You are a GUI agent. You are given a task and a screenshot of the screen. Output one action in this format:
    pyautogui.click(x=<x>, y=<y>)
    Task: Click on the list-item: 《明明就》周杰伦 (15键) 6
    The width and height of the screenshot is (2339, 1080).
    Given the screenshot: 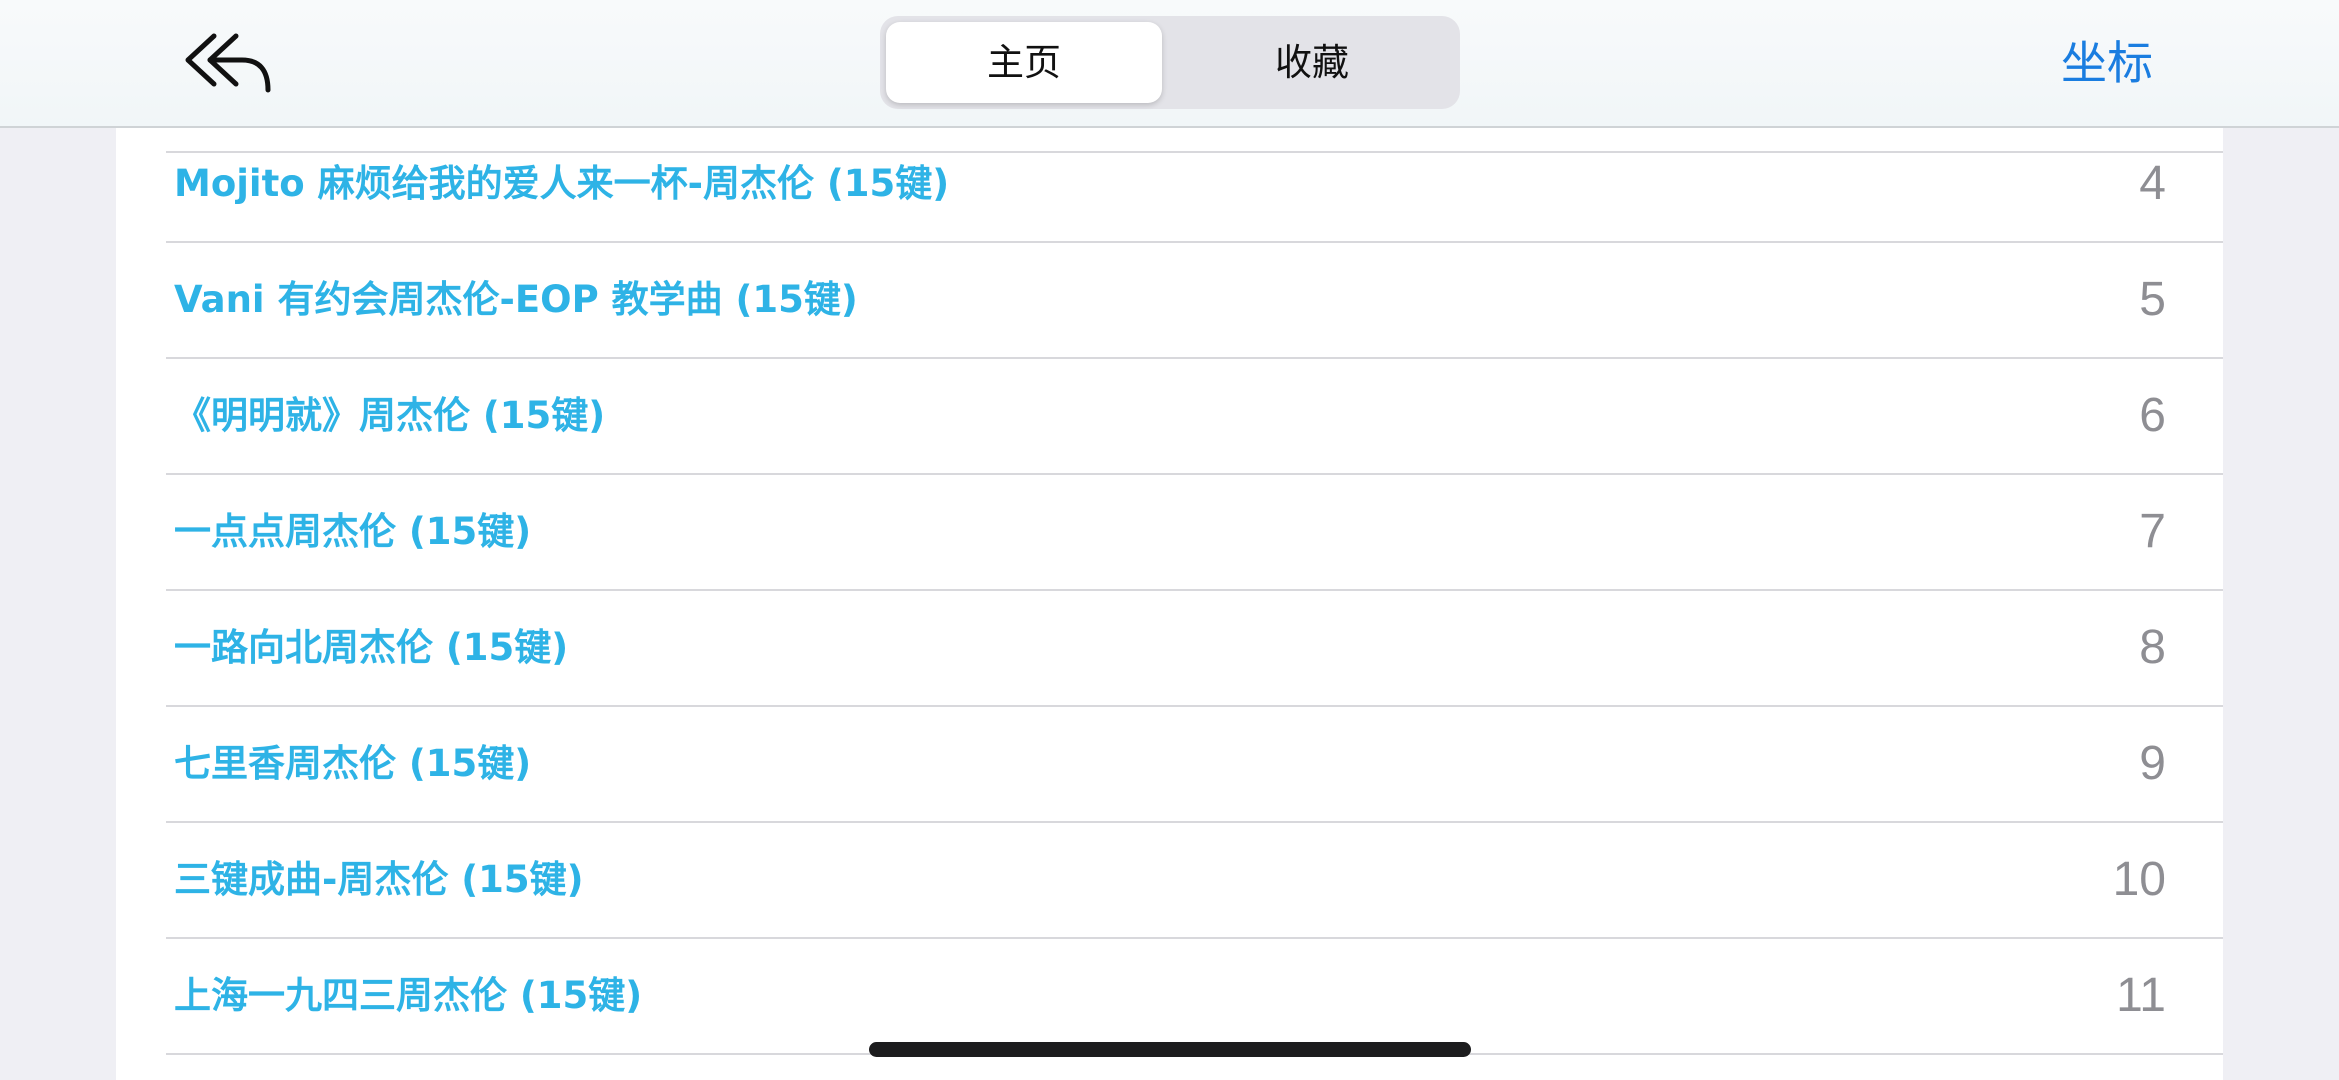 What is the action you would take?
    pyautogui.click(x=1194, y=417)
    